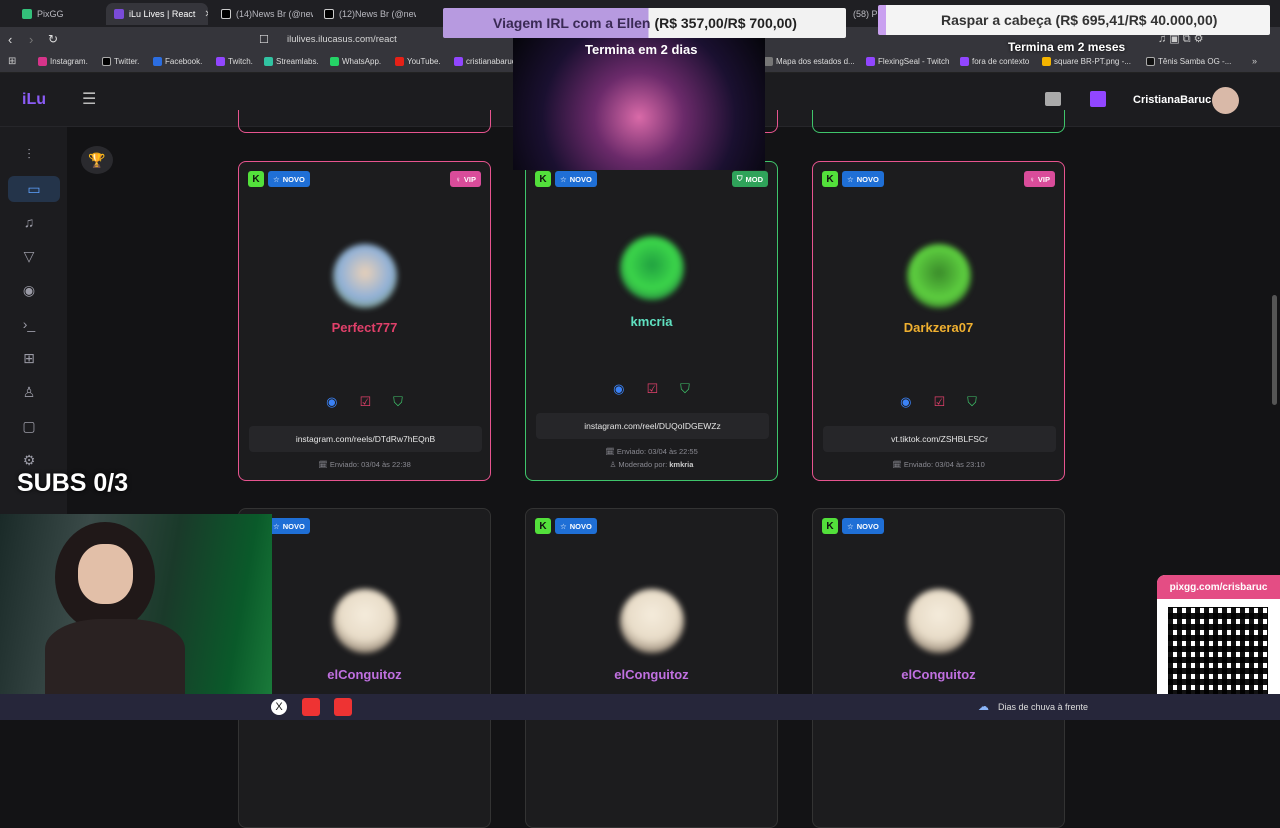 Image resolution: width=1280 pixels, height=828 pixels. Describe the element at coordinates (119, 14) in the screenshot. I see `ilu-favicon-icon` at that location.